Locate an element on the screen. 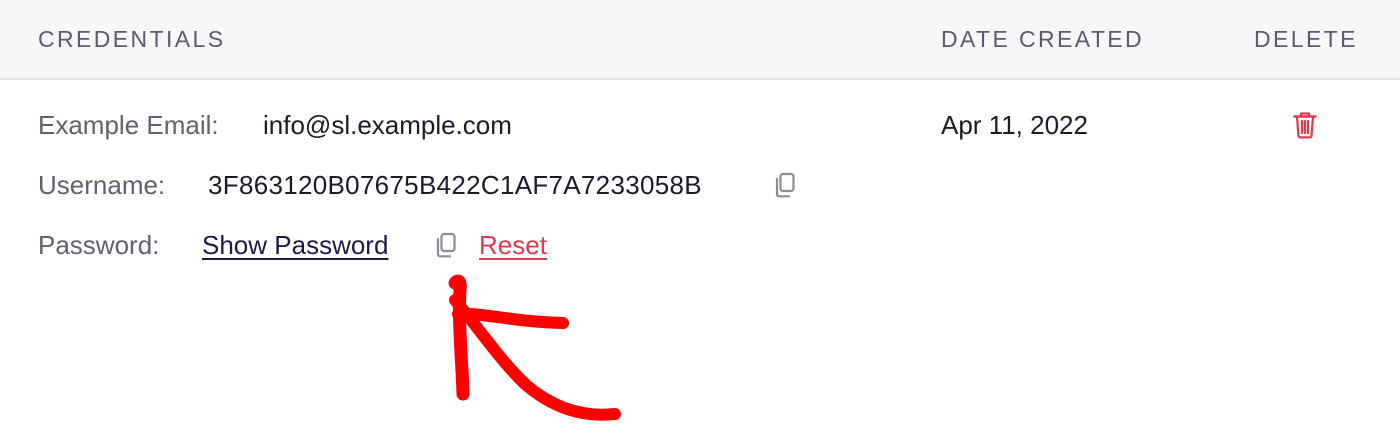 The height and width of the screenshot is (446, 1400). trash-icon is located at coordinates (1305, 125).